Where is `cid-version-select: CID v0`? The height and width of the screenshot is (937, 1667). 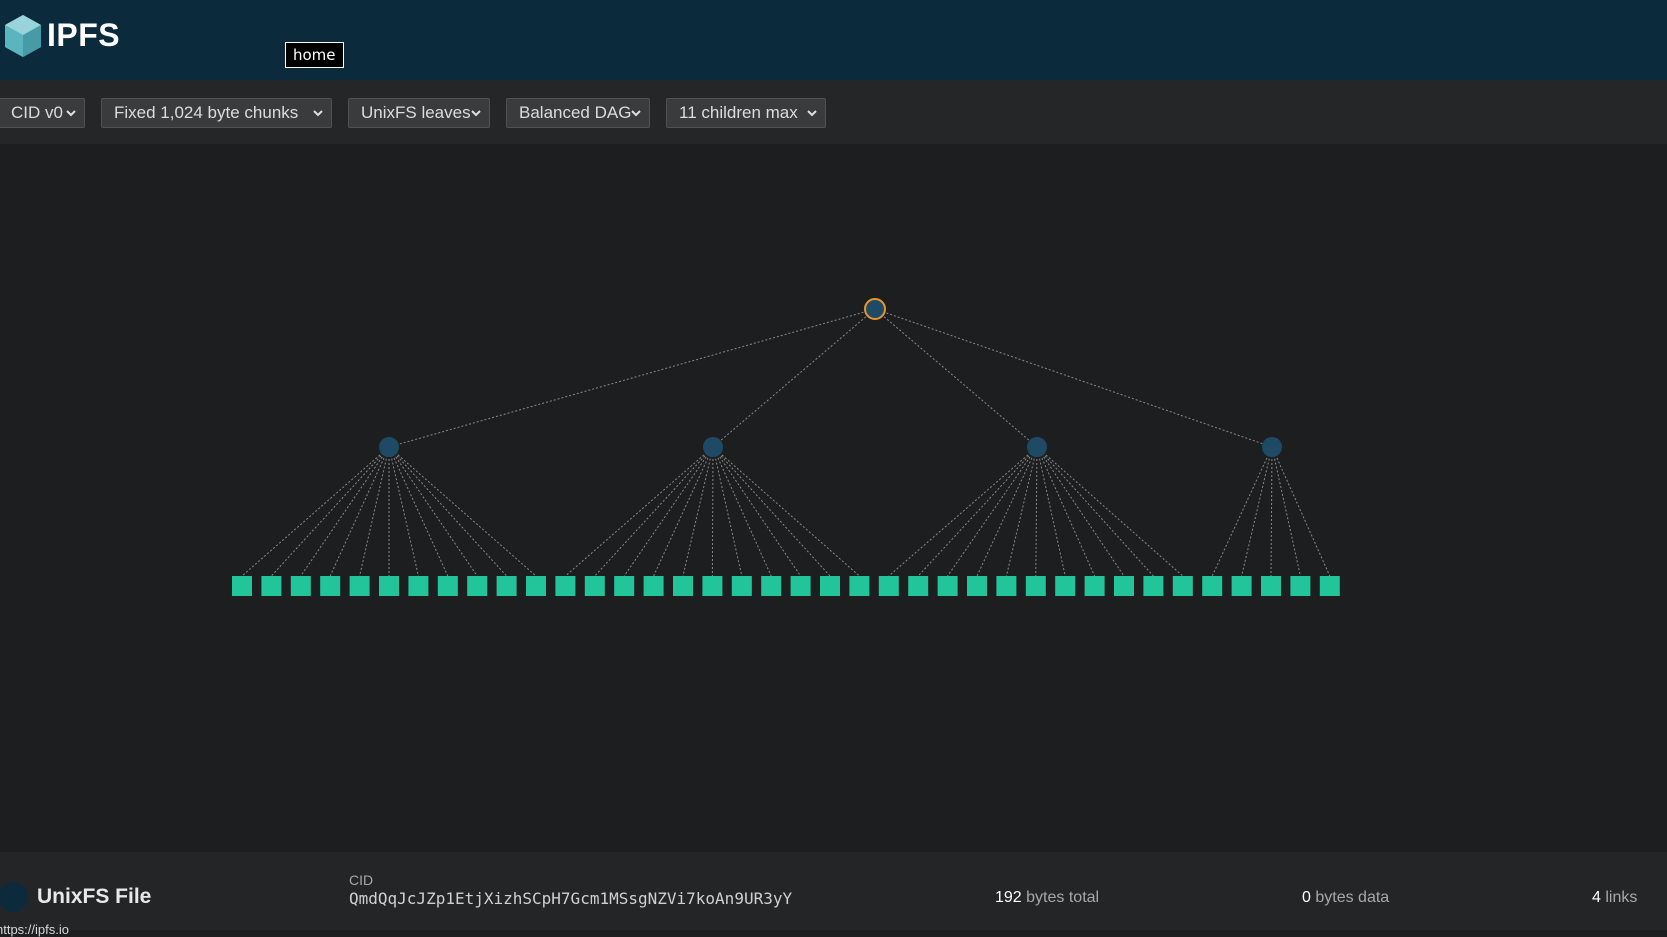
cid-version-select: CID v0 is located at coordinates (42, 113).